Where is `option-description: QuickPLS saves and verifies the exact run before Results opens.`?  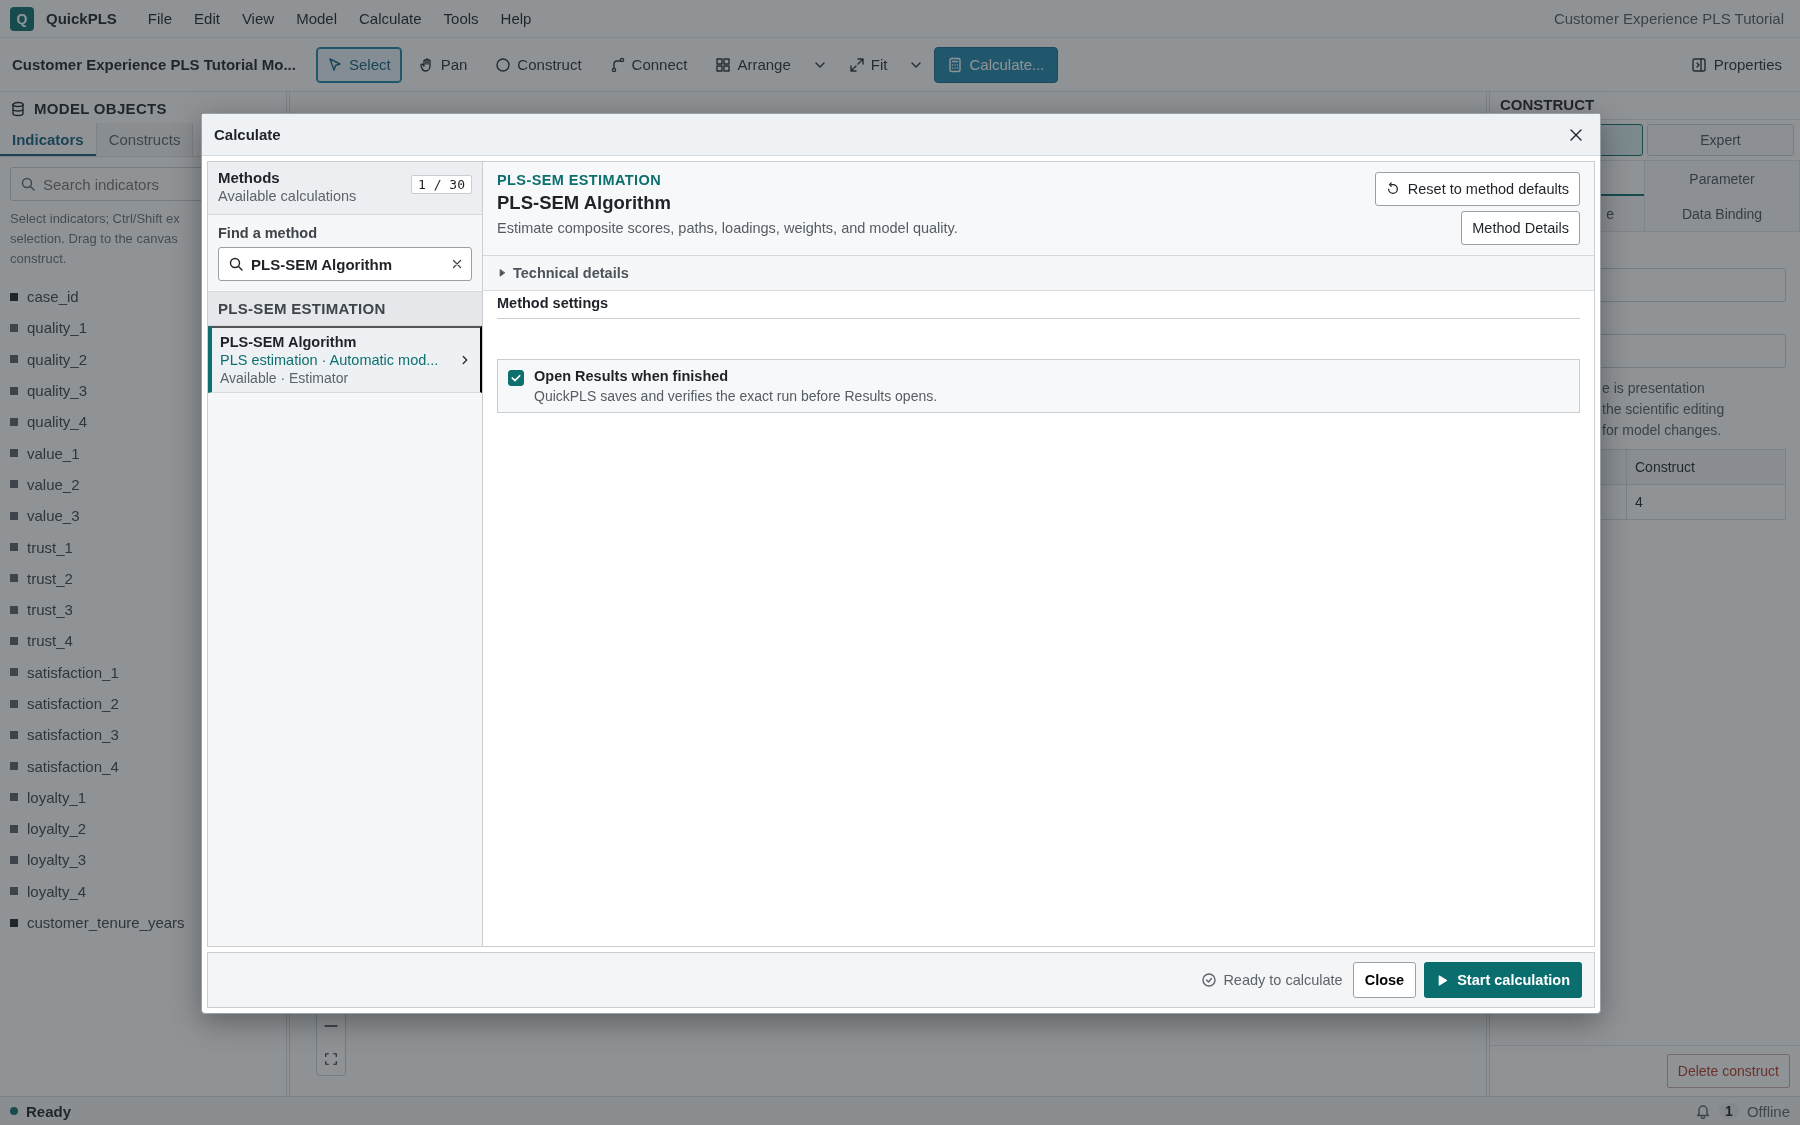
option-description: QuickPLS saves and verifies the exact run before Results opens. is located at coordinates (736, 396).